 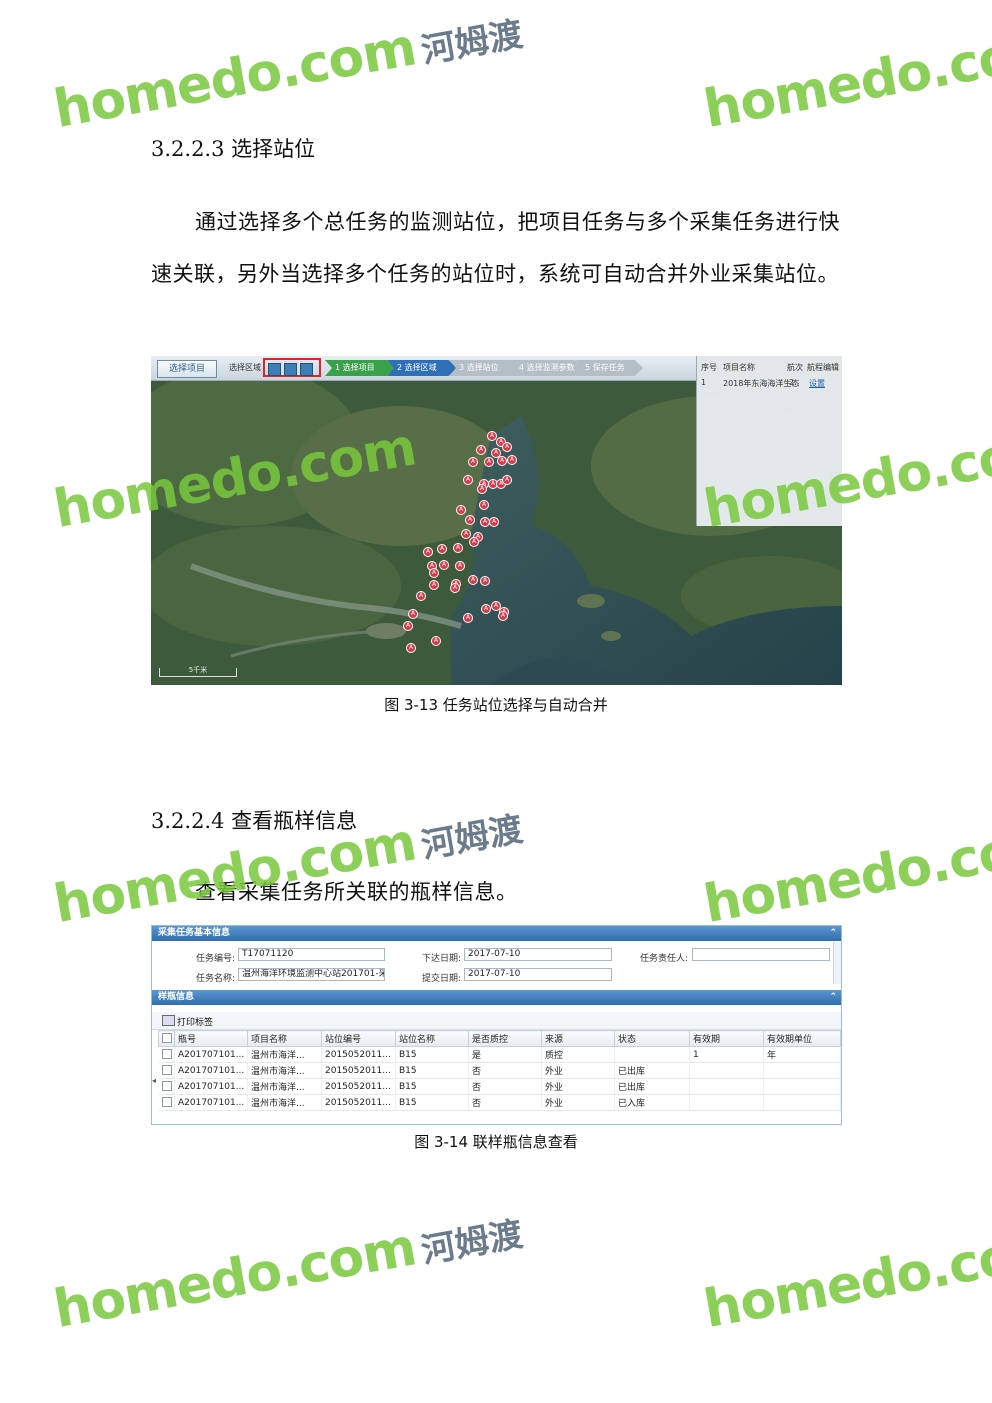 I want to click on watermark-chinese: 河姆渡, so click(x=472, y=43).